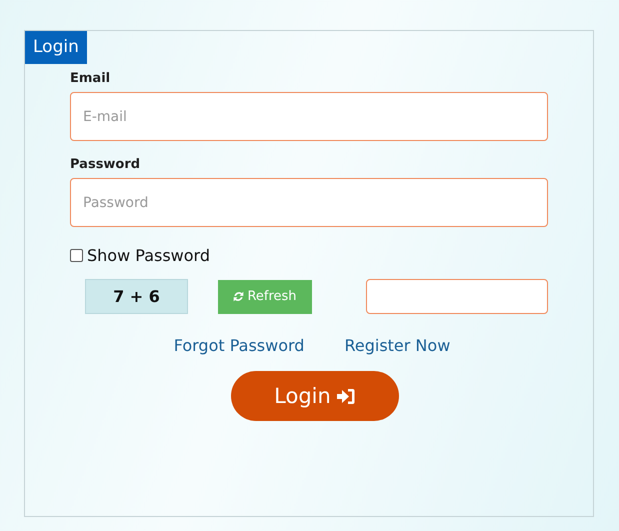  What do you see at coordinates (238, 296) in the screenshot?
I see `refresh-icon` at bounding box center [238, 296].